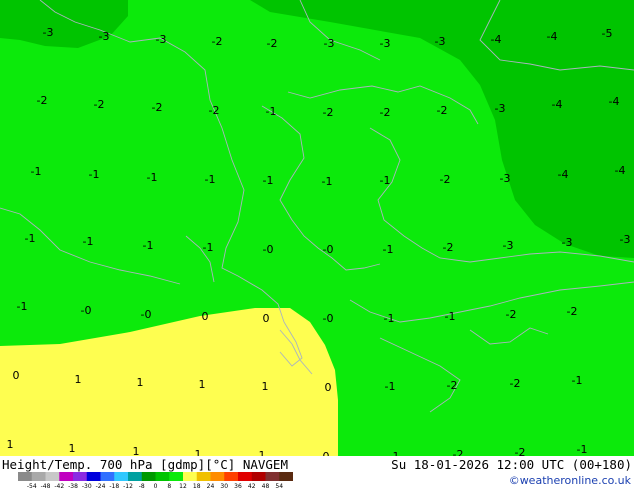 The width and height of the screenshot is (634, 490). Describe the element at coordinates (238, 486) in the screenshot. I see `scale-tick-label: 36` at that location.